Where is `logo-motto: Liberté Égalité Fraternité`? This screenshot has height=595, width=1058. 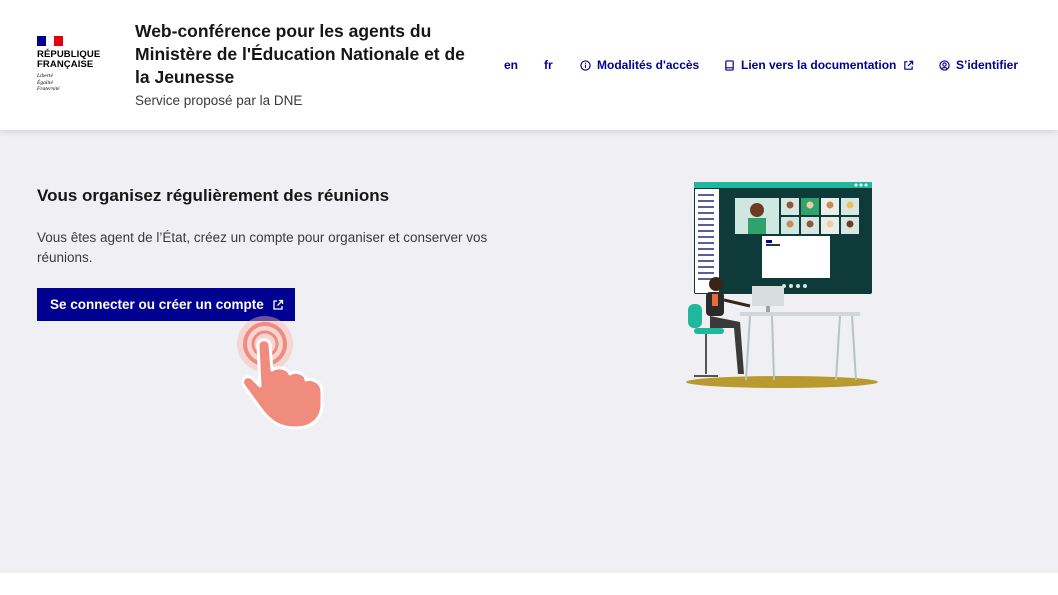
logo-motto: Liberté Égalité Fraternité is located at coordinates (77, 83).